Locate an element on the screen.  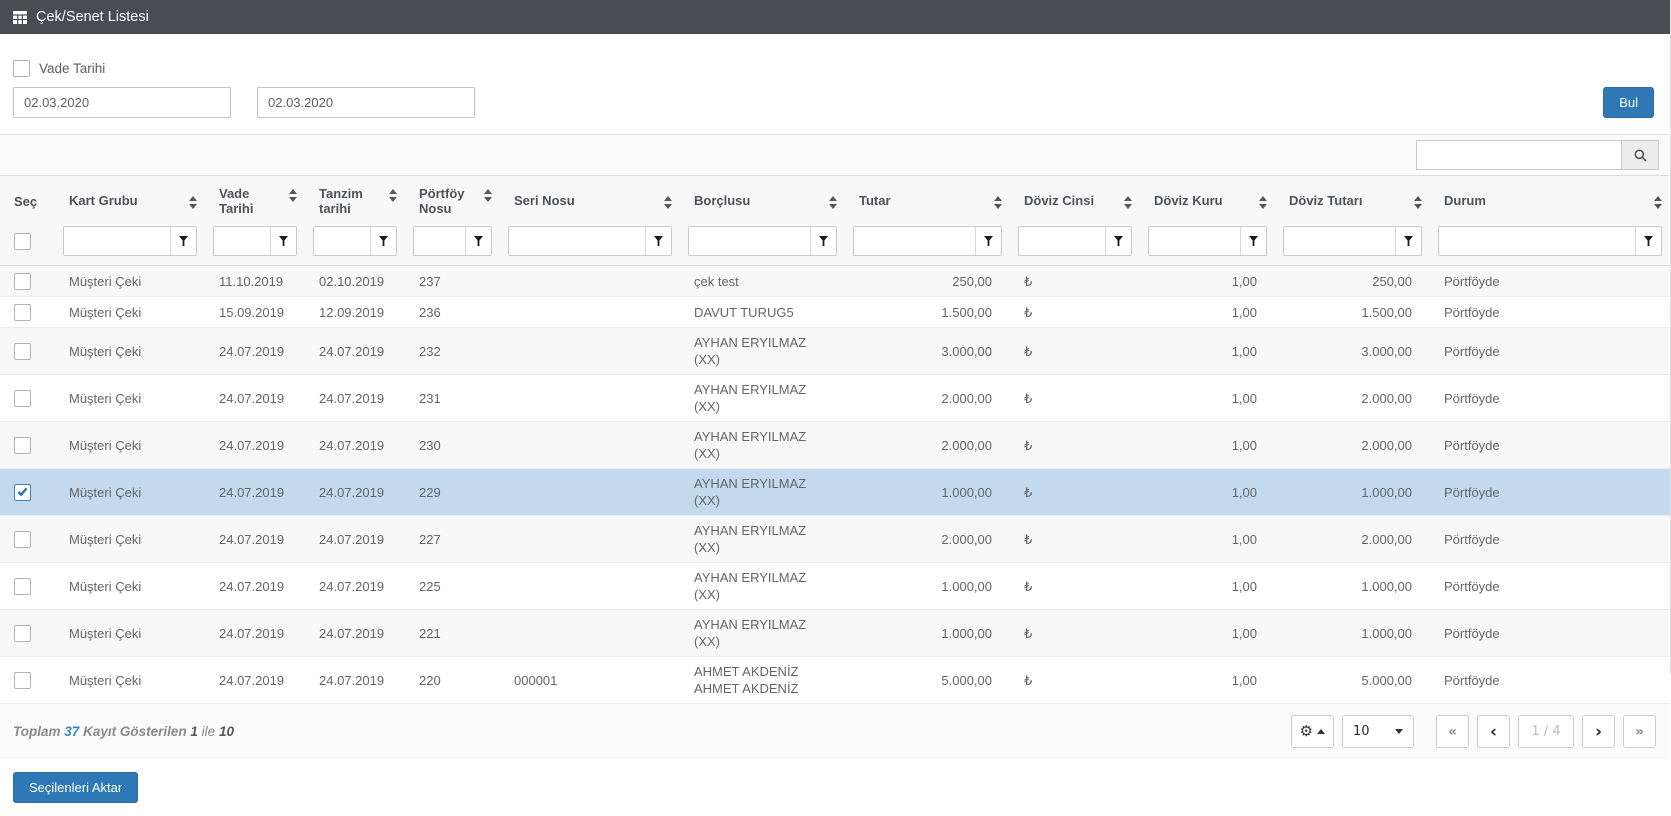
bul-button: Bul is located at coordinates (1628, 102).